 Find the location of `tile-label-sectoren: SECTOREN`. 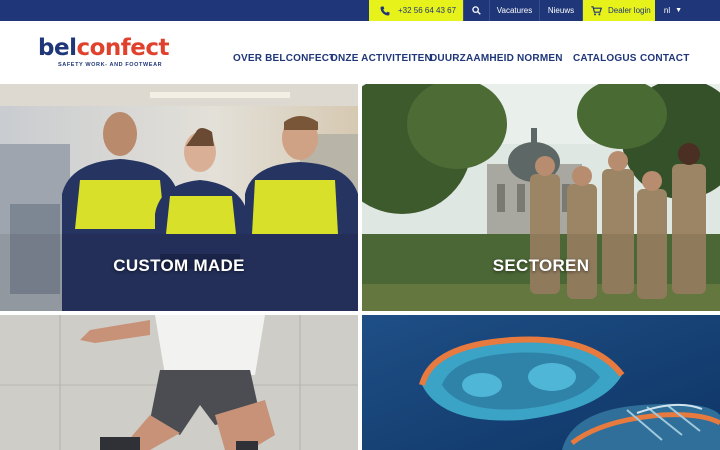

tile-label-sectoren: SECTOREN is located at coordinates (541, 265).